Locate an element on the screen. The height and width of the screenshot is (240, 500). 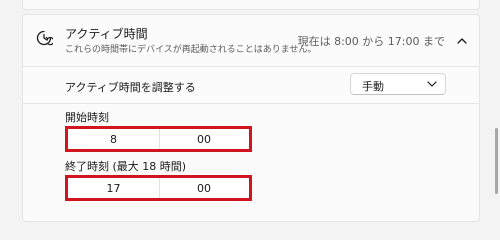
dropdown-selected-value: 手動 is located at coordinates (373, 86).